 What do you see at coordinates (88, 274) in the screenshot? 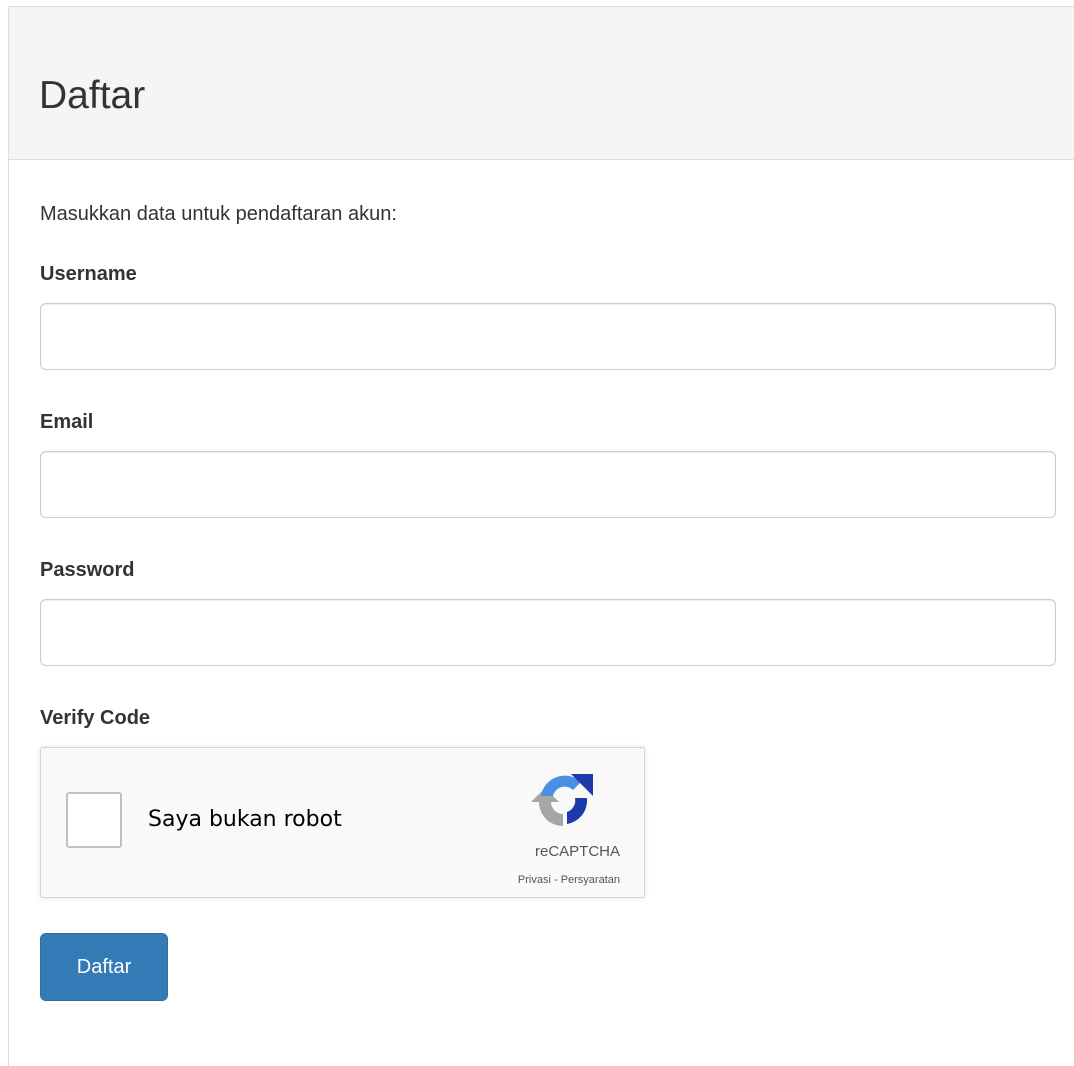
I see `username-label: Username` at bounding box center [88, 274].